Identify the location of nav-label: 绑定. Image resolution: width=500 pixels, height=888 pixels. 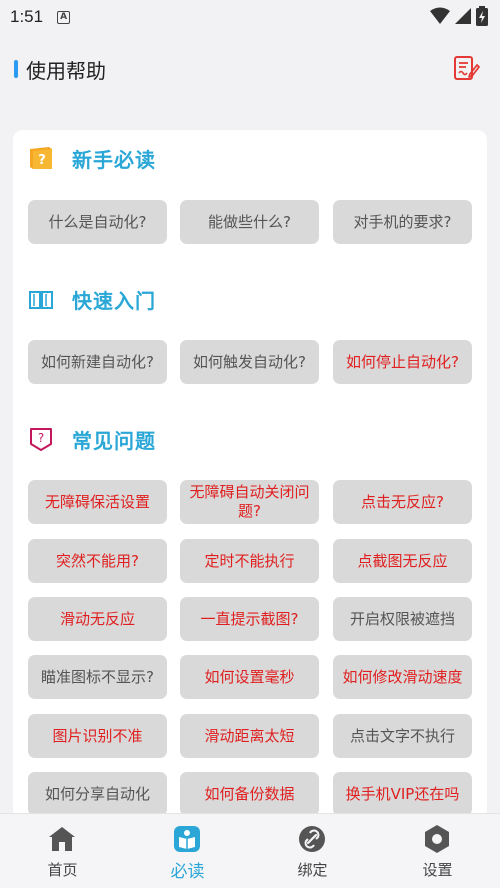
(312, 870).